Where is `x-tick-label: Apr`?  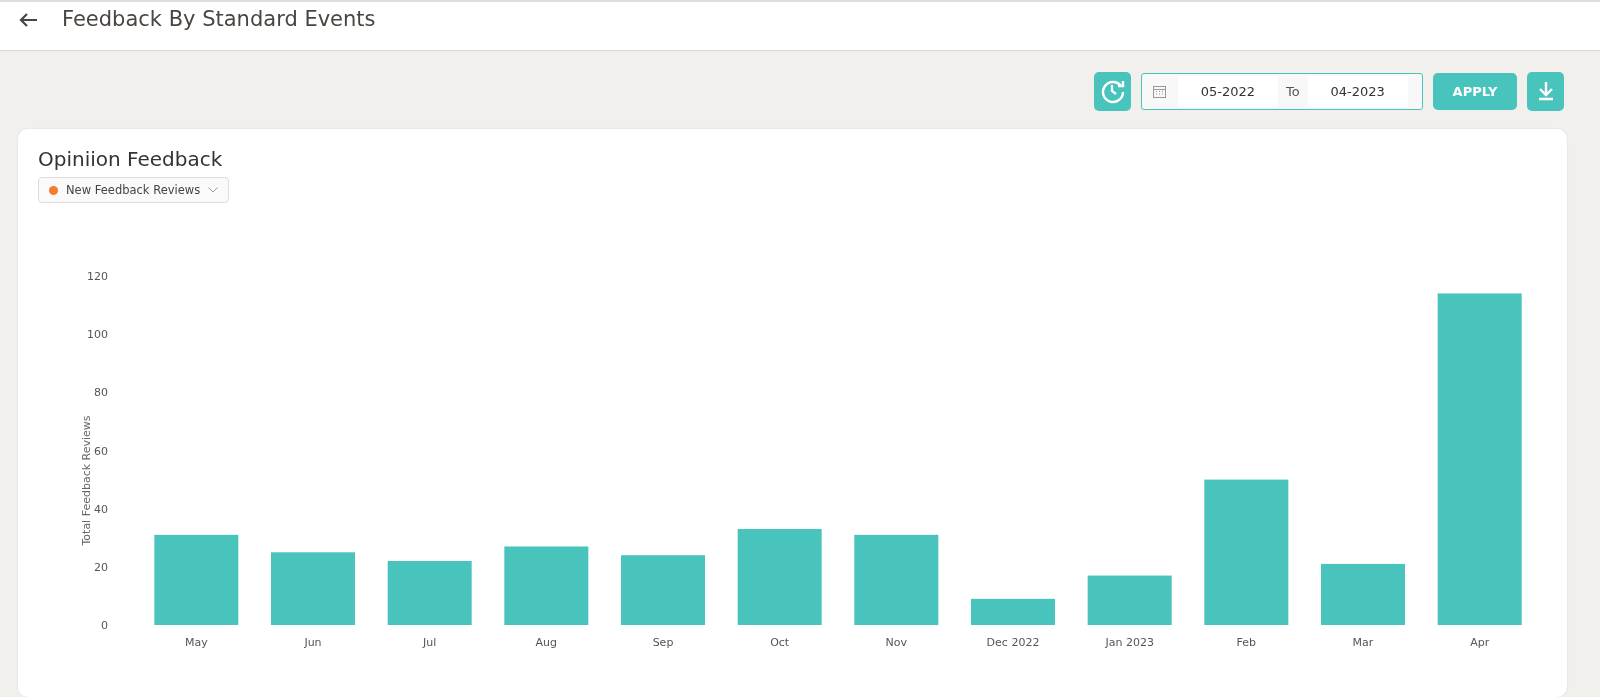
x-tick-label: Apr is located at coordinates (1480, 642).